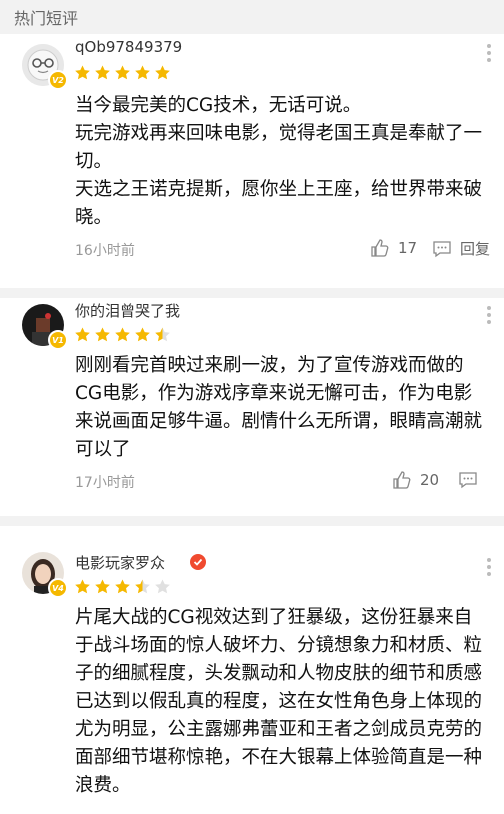 The width and height of the screenshot is (504, 814). What do you see at coordinates (58, 80) in the screenshot?
I see `level-badge: V2` at bounding box center [58, 80].